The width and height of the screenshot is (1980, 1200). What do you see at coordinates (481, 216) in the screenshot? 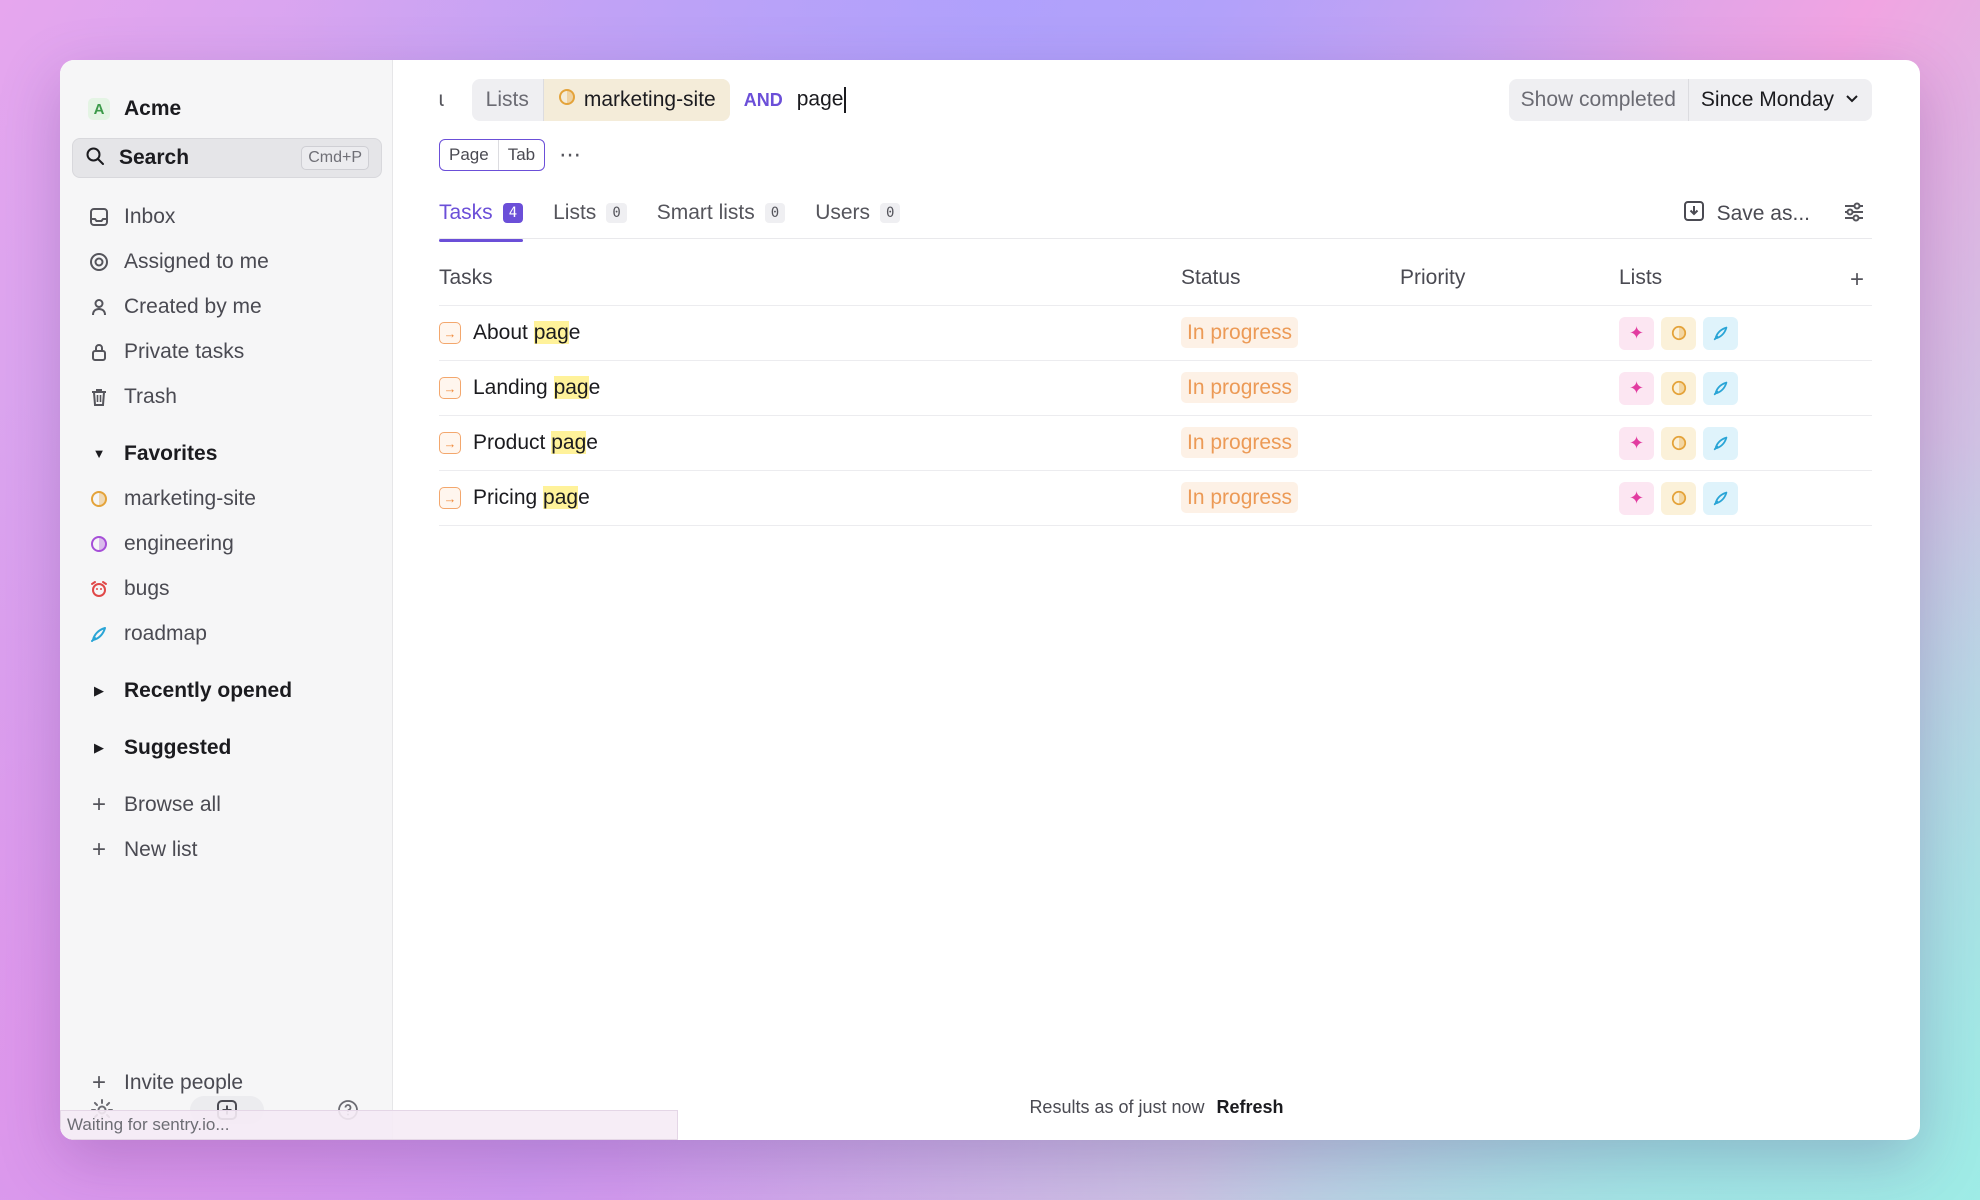
I see `tab-tasks: Tasks 4` at bounding box center [481, 216].